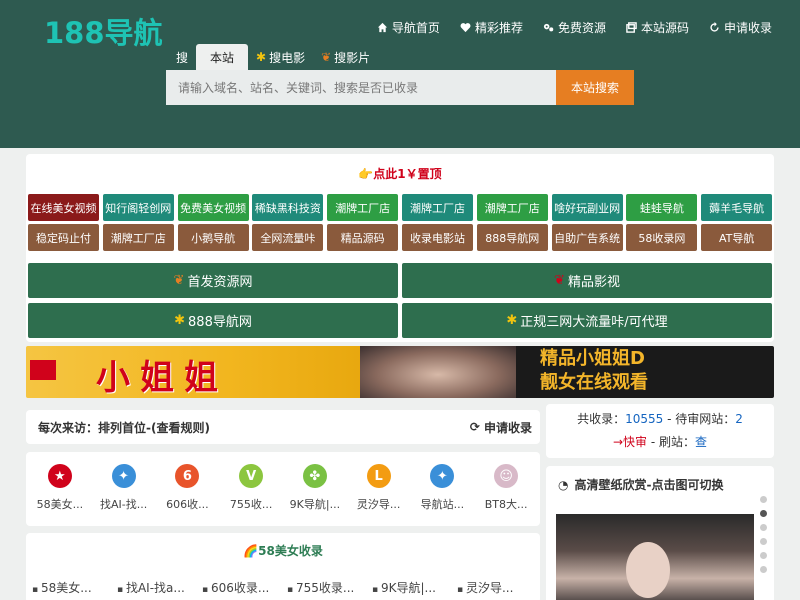  I want to click on nav-item-home: 导航首页, so click(408, 27).